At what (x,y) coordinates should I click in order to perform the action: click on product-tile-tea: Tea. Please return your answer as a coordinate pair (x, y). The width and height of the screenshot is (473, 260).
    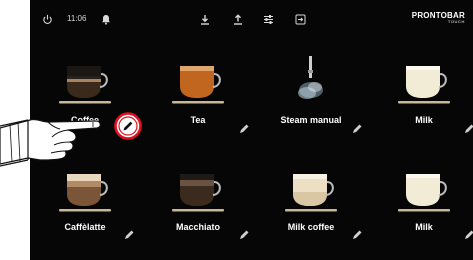
    Looking at the image, I should click on (198, 112).